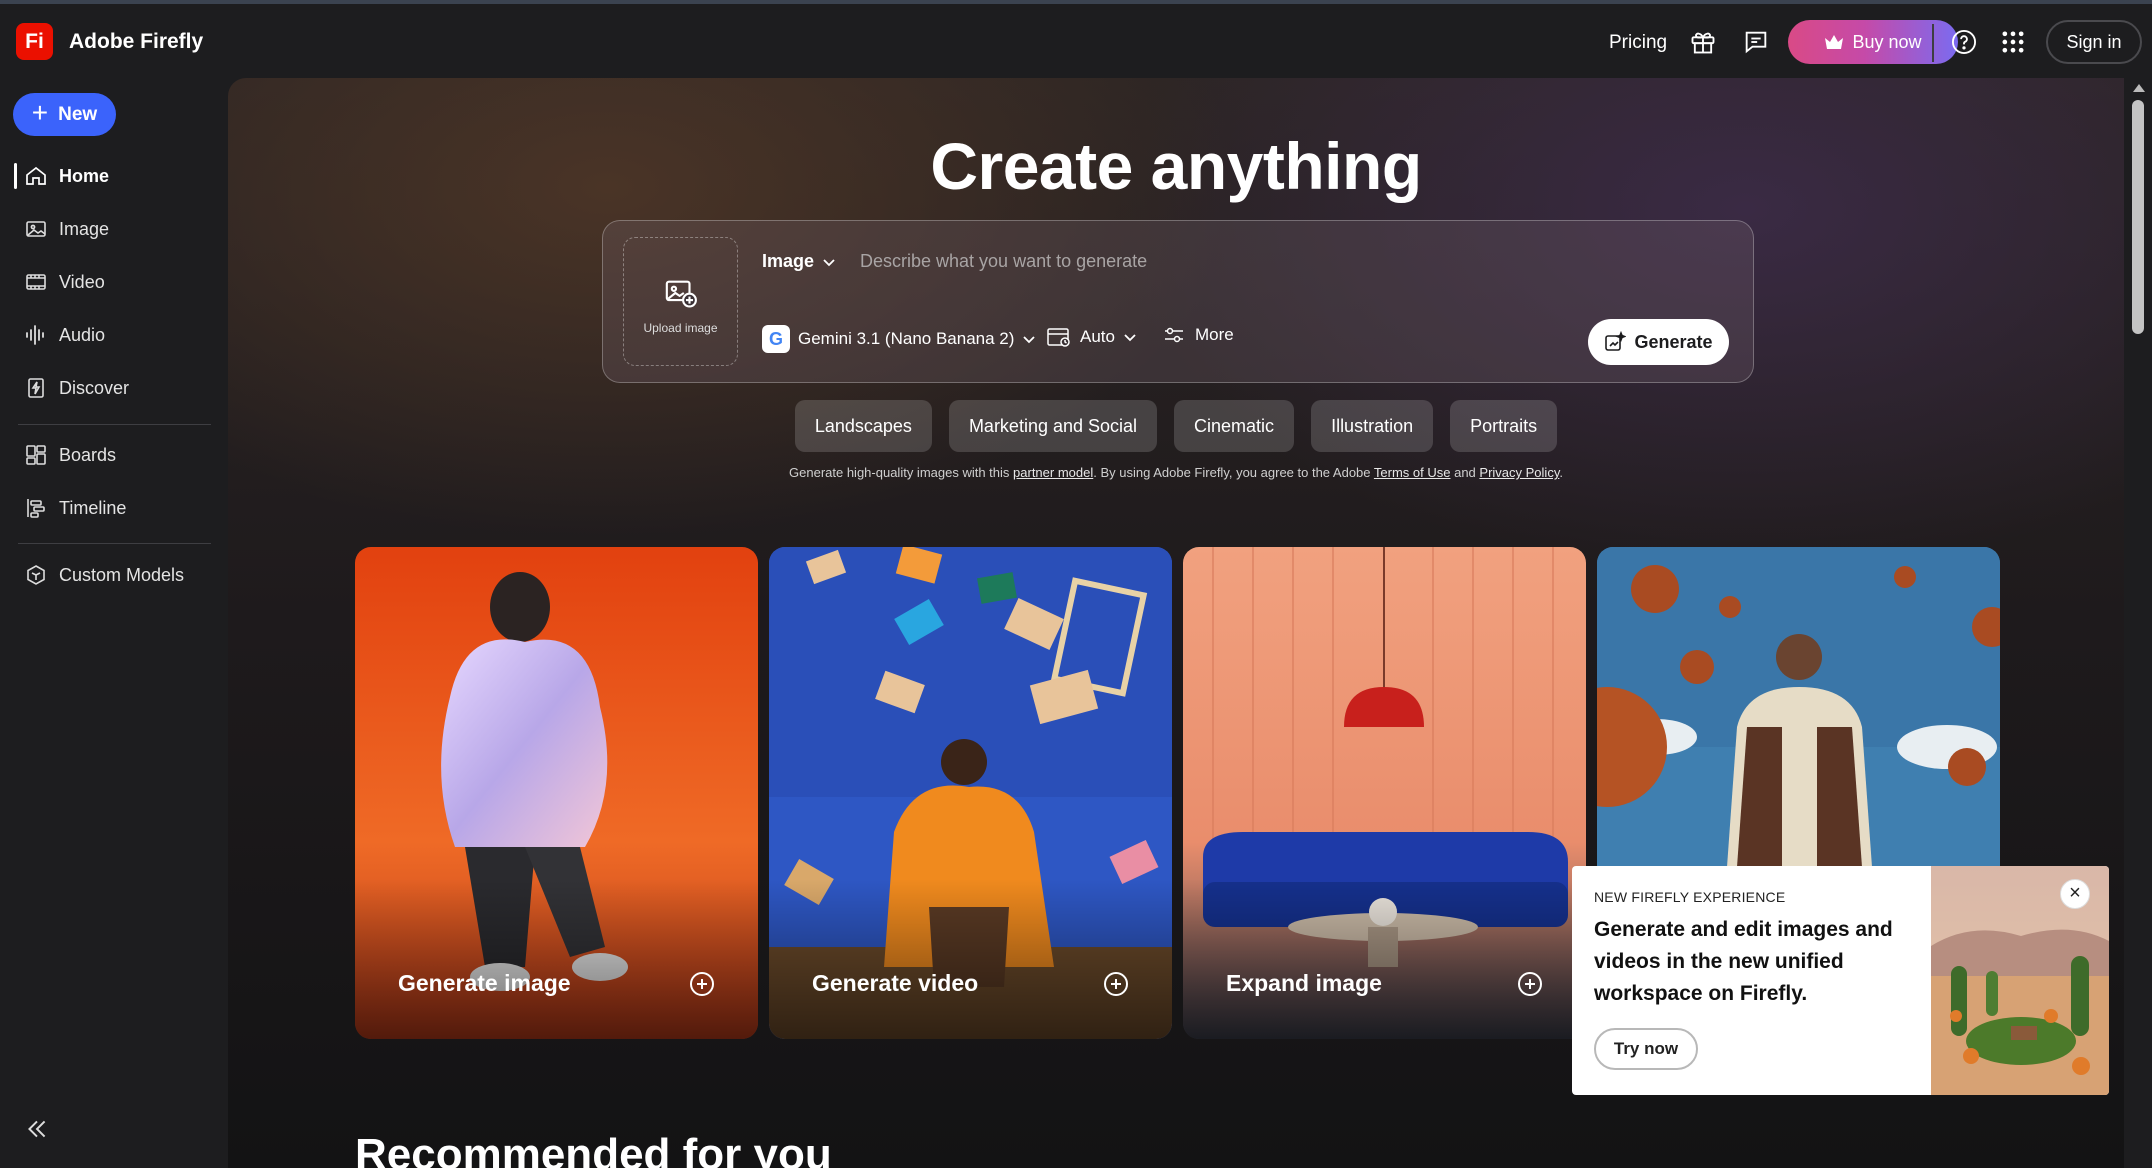 The image size is (2152, 1168). What do you see at coordinates (556, 793) in the screenshot?
I see `generate-image-card: Generate image` at bounding box center [556, 793].